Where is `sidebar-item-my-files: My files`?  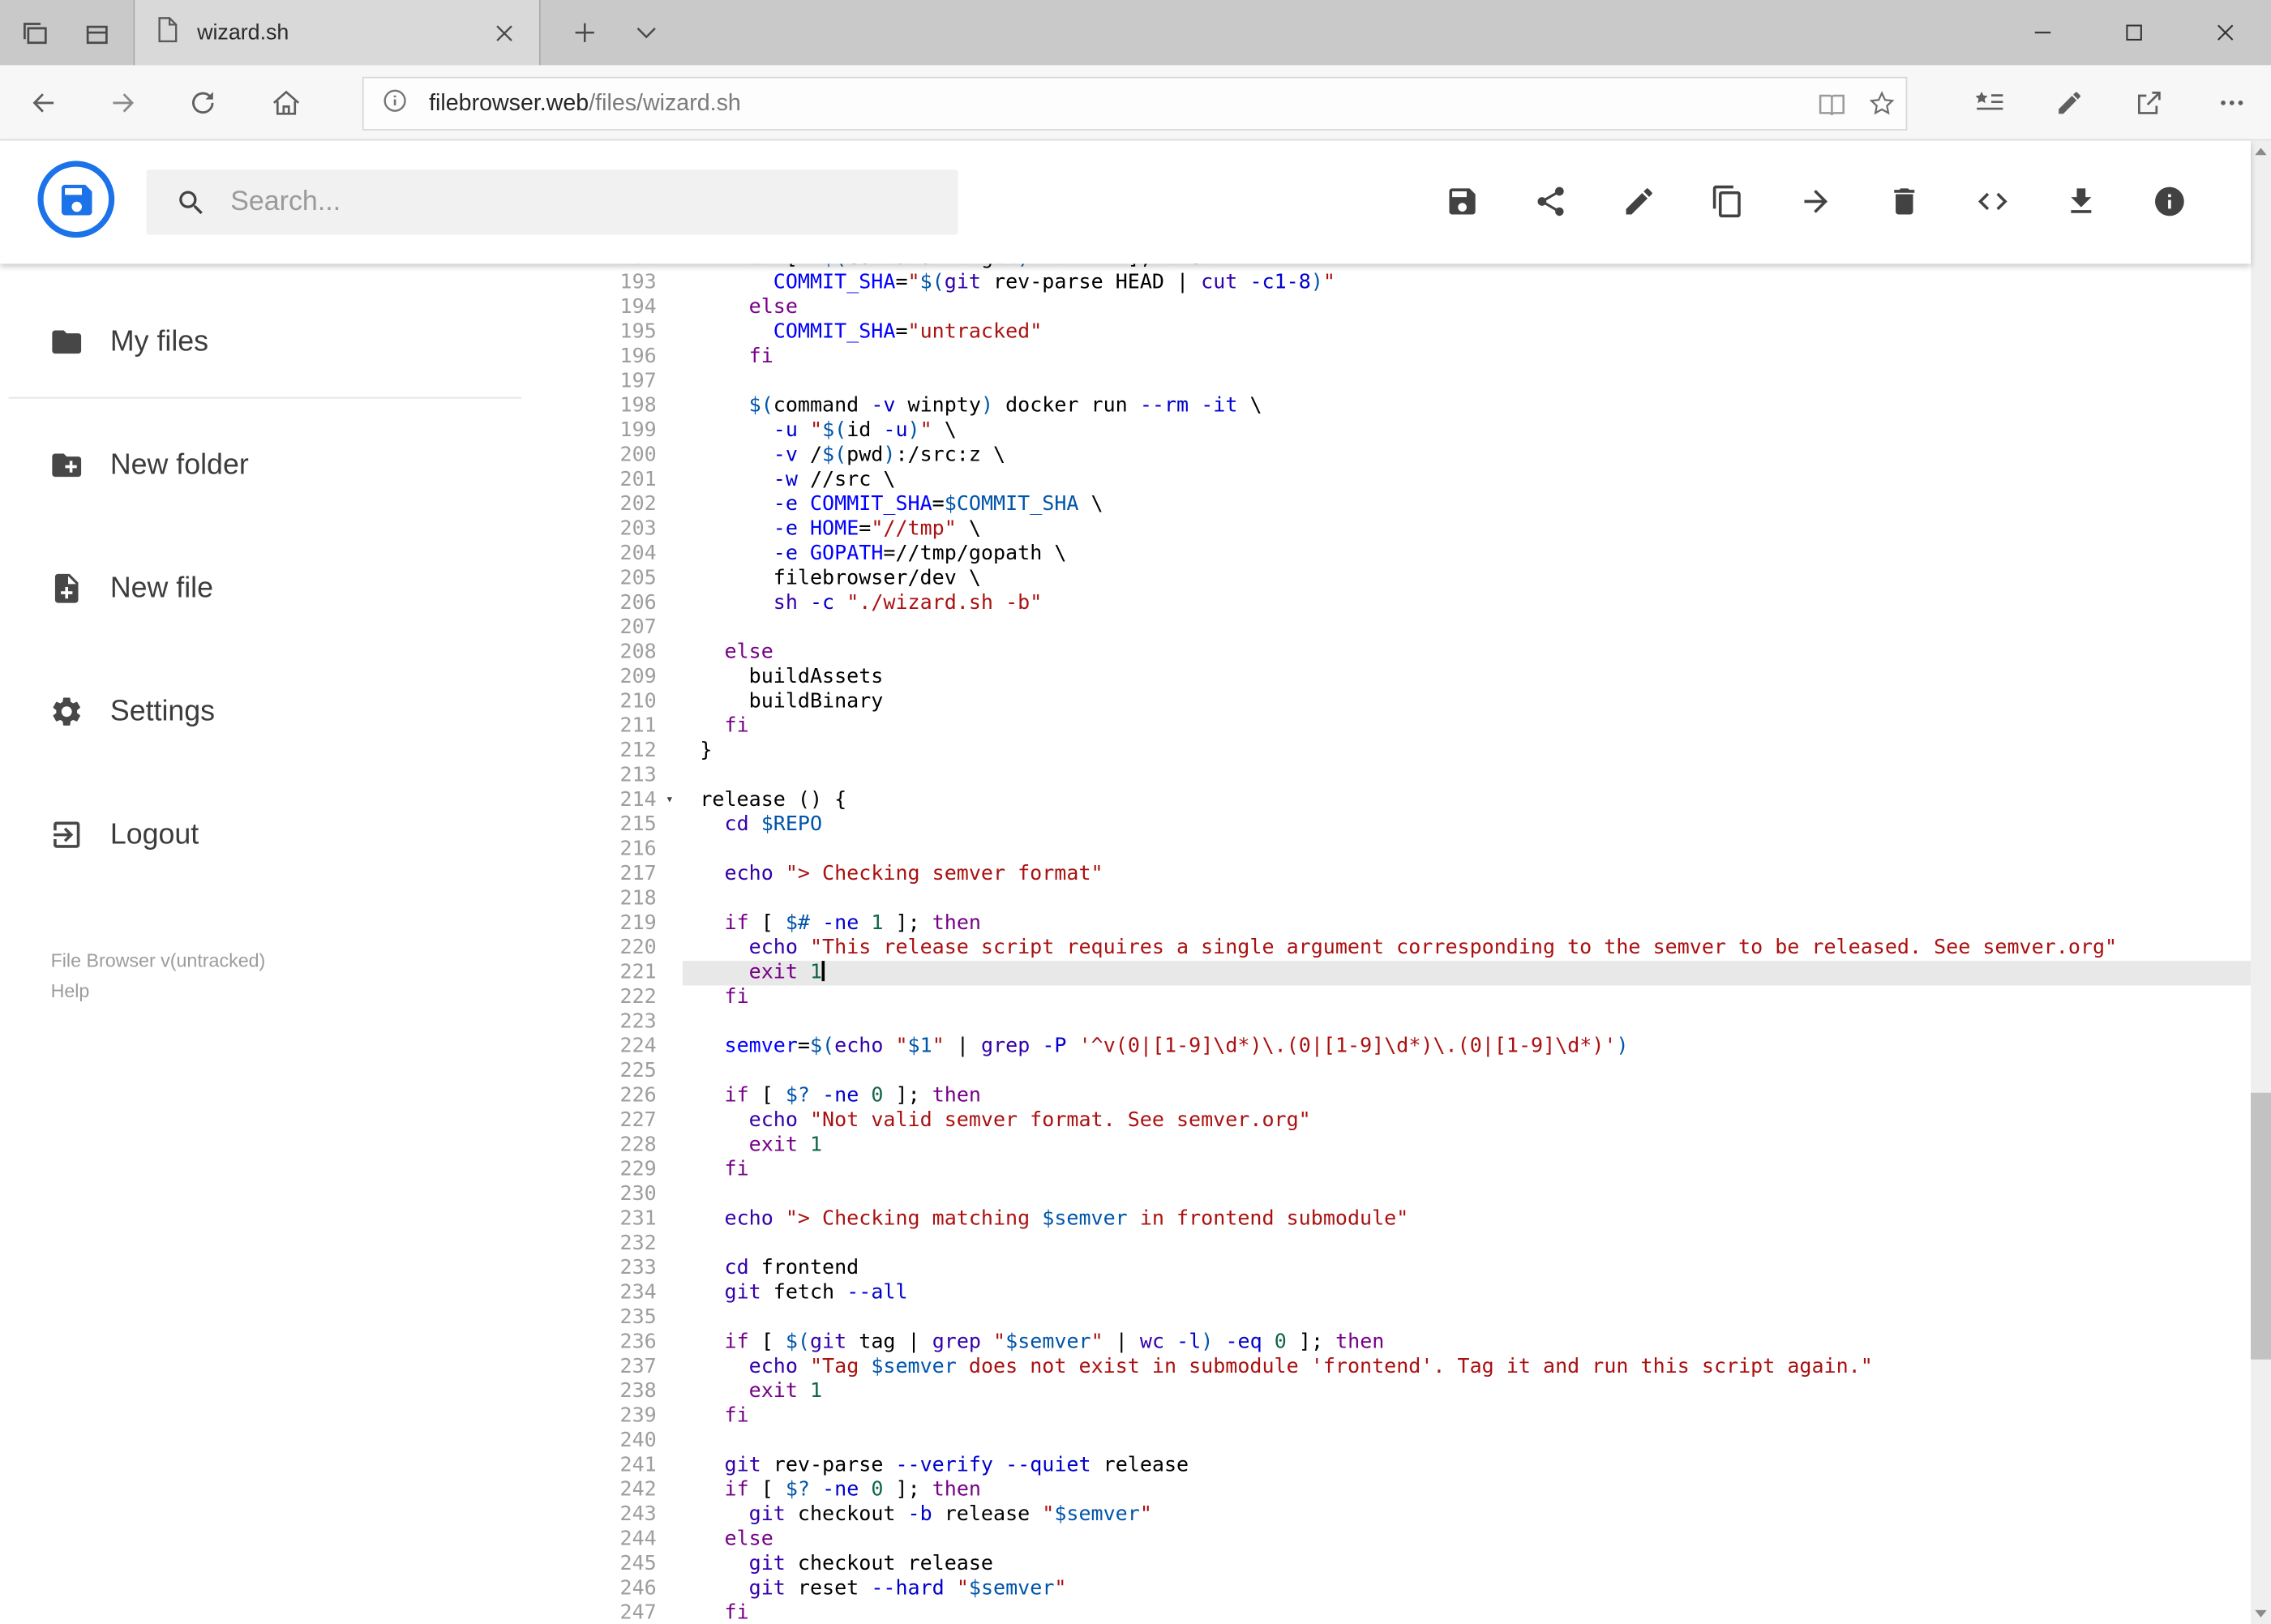
sidebar-item-my-files: My files is located at coordinates (292, 342).